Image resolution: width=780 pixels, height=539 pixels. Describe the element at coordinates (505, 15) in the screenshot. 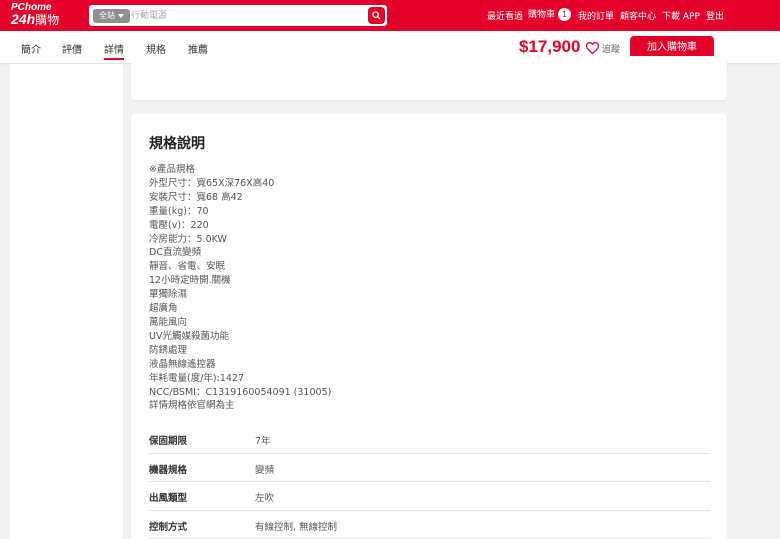

I see `nav-recent-link: 最近看過` at that location.